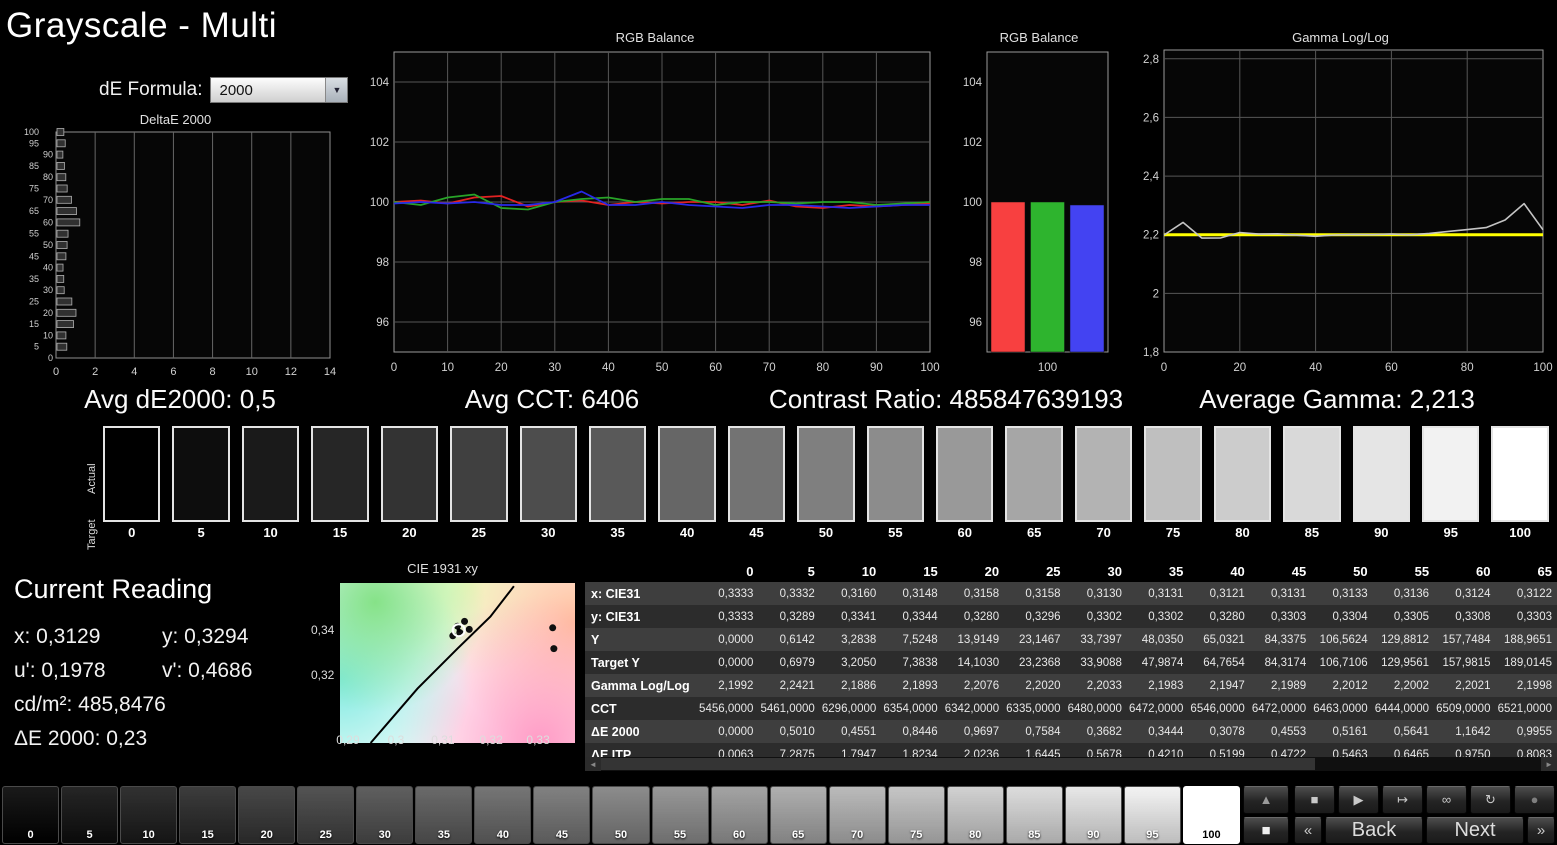  What do you see at coordinates (1104, 616) in the screenshot?
I see `table-cell: 0,3302` at bounding box center [1104, 616].